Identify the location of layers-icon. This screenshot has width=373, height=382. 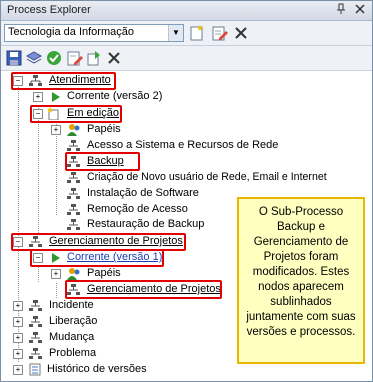
(34, 57).